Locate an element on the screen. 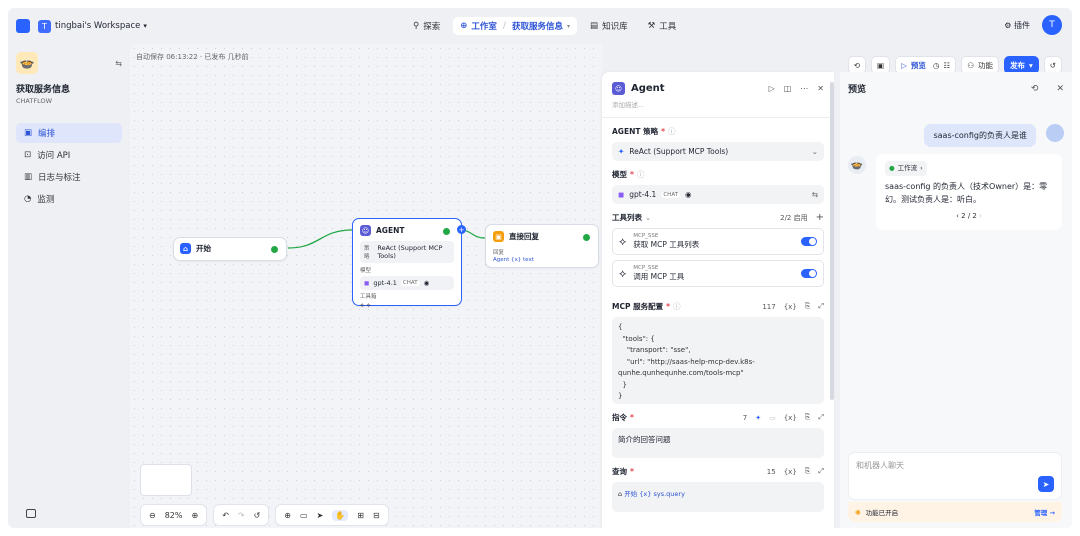  mcp-icon: ⟡ is located at coordinates (368, 305).